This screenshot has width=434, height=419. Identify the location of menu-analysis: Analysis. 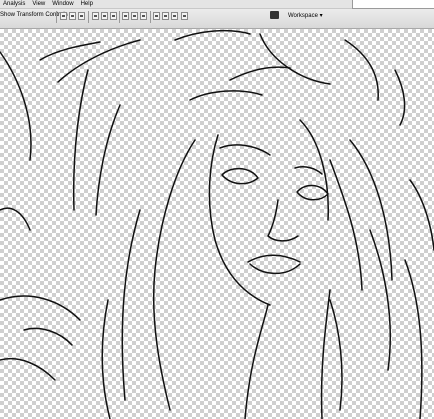
(14, 4).